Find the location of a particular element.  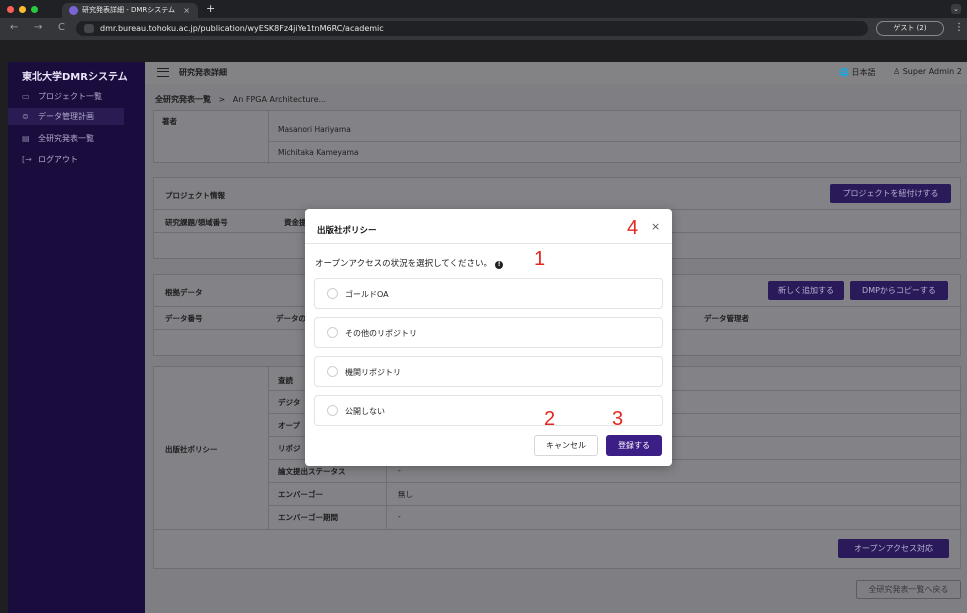

user-menu: ♙ Super Admin 2 is located at coordinates (927, 71).